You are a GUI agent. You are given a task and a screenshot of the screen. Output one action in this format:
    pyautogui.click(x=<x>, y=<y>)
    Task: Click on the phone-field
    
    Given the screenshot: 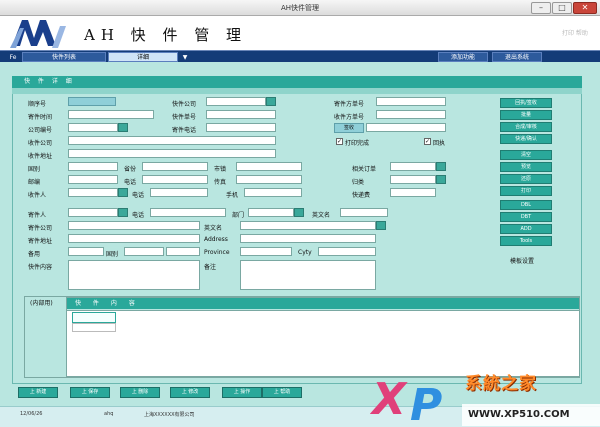 What is the action you would take?
    pyautogui.click(x=175, y=179)
    